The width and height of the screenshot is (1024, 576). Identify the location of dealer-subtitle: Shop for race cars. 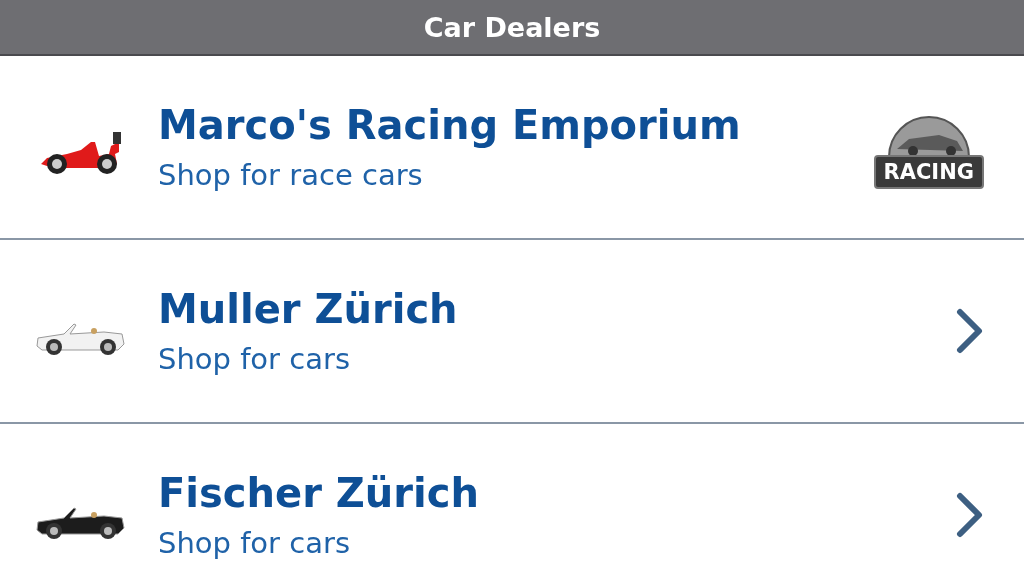
(291, 175).